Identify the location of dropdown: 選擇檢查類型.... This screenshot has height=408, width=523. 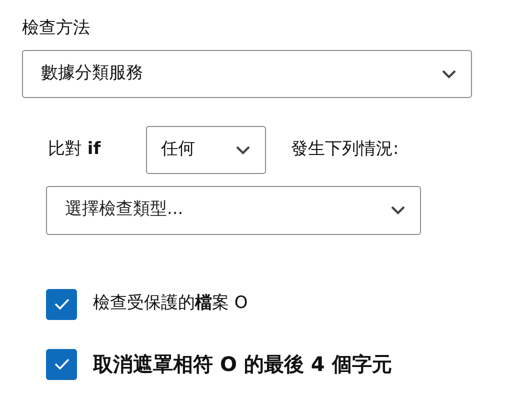
(233, 210).